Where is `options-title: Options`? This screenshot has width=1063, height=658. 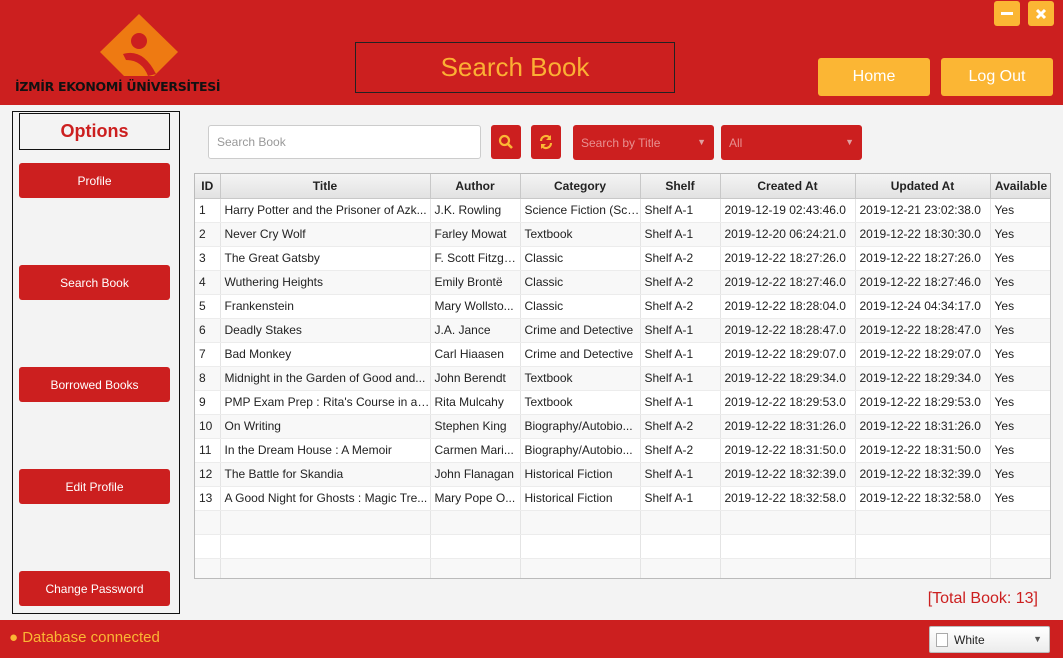 options-title: Options is located at coordinates (94, 131).